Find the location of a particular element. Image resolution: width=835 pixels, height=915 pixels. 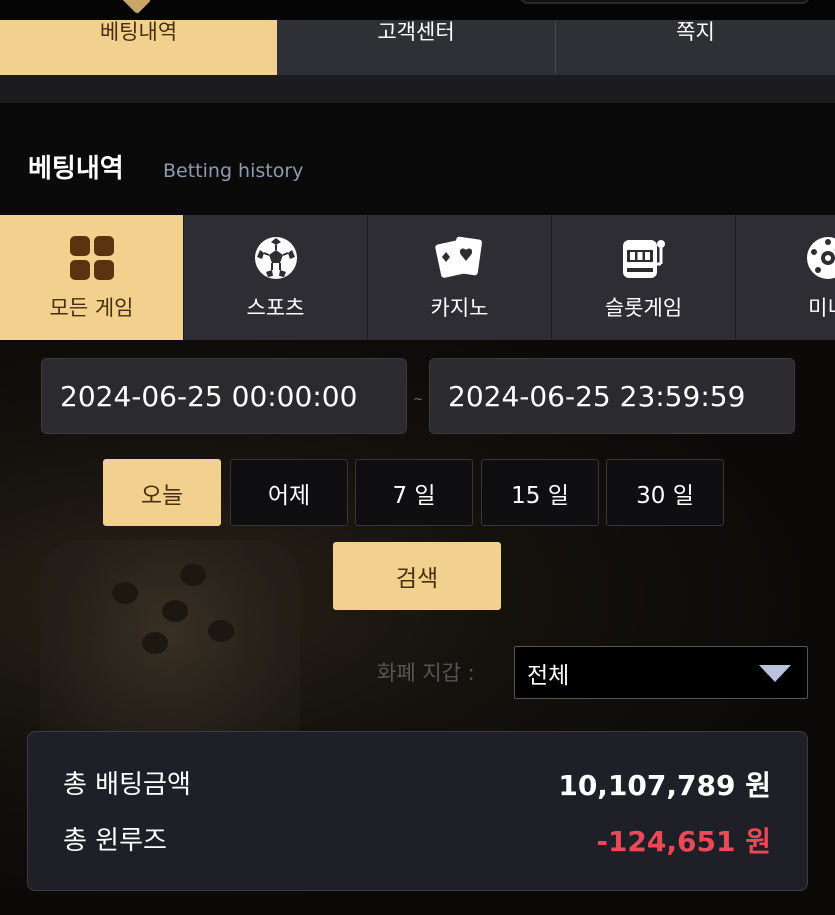

logo-icon is located at coordinates (135, 7).